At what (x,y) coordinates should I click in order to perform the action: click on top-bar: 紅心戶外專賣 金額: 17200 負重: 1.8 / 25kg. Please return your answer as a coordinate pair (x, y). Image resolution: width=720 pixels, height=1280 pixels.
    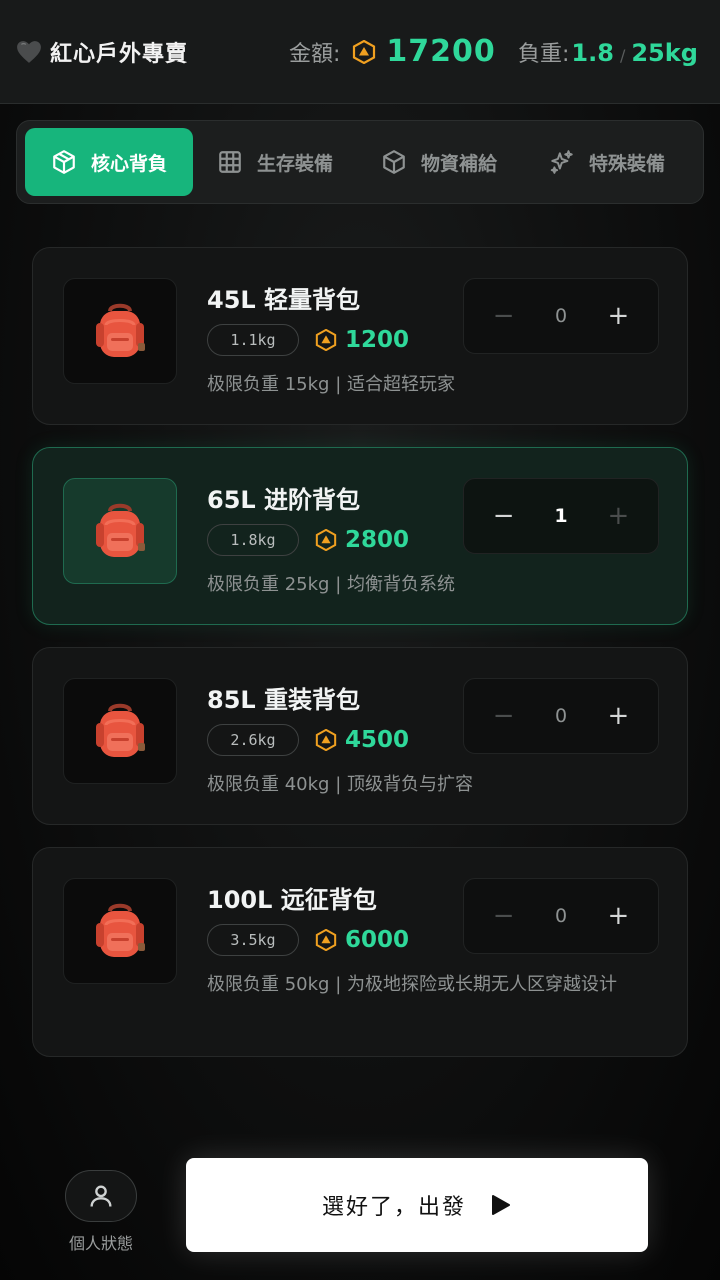
    Looking at the image, I should click on (360, 52).